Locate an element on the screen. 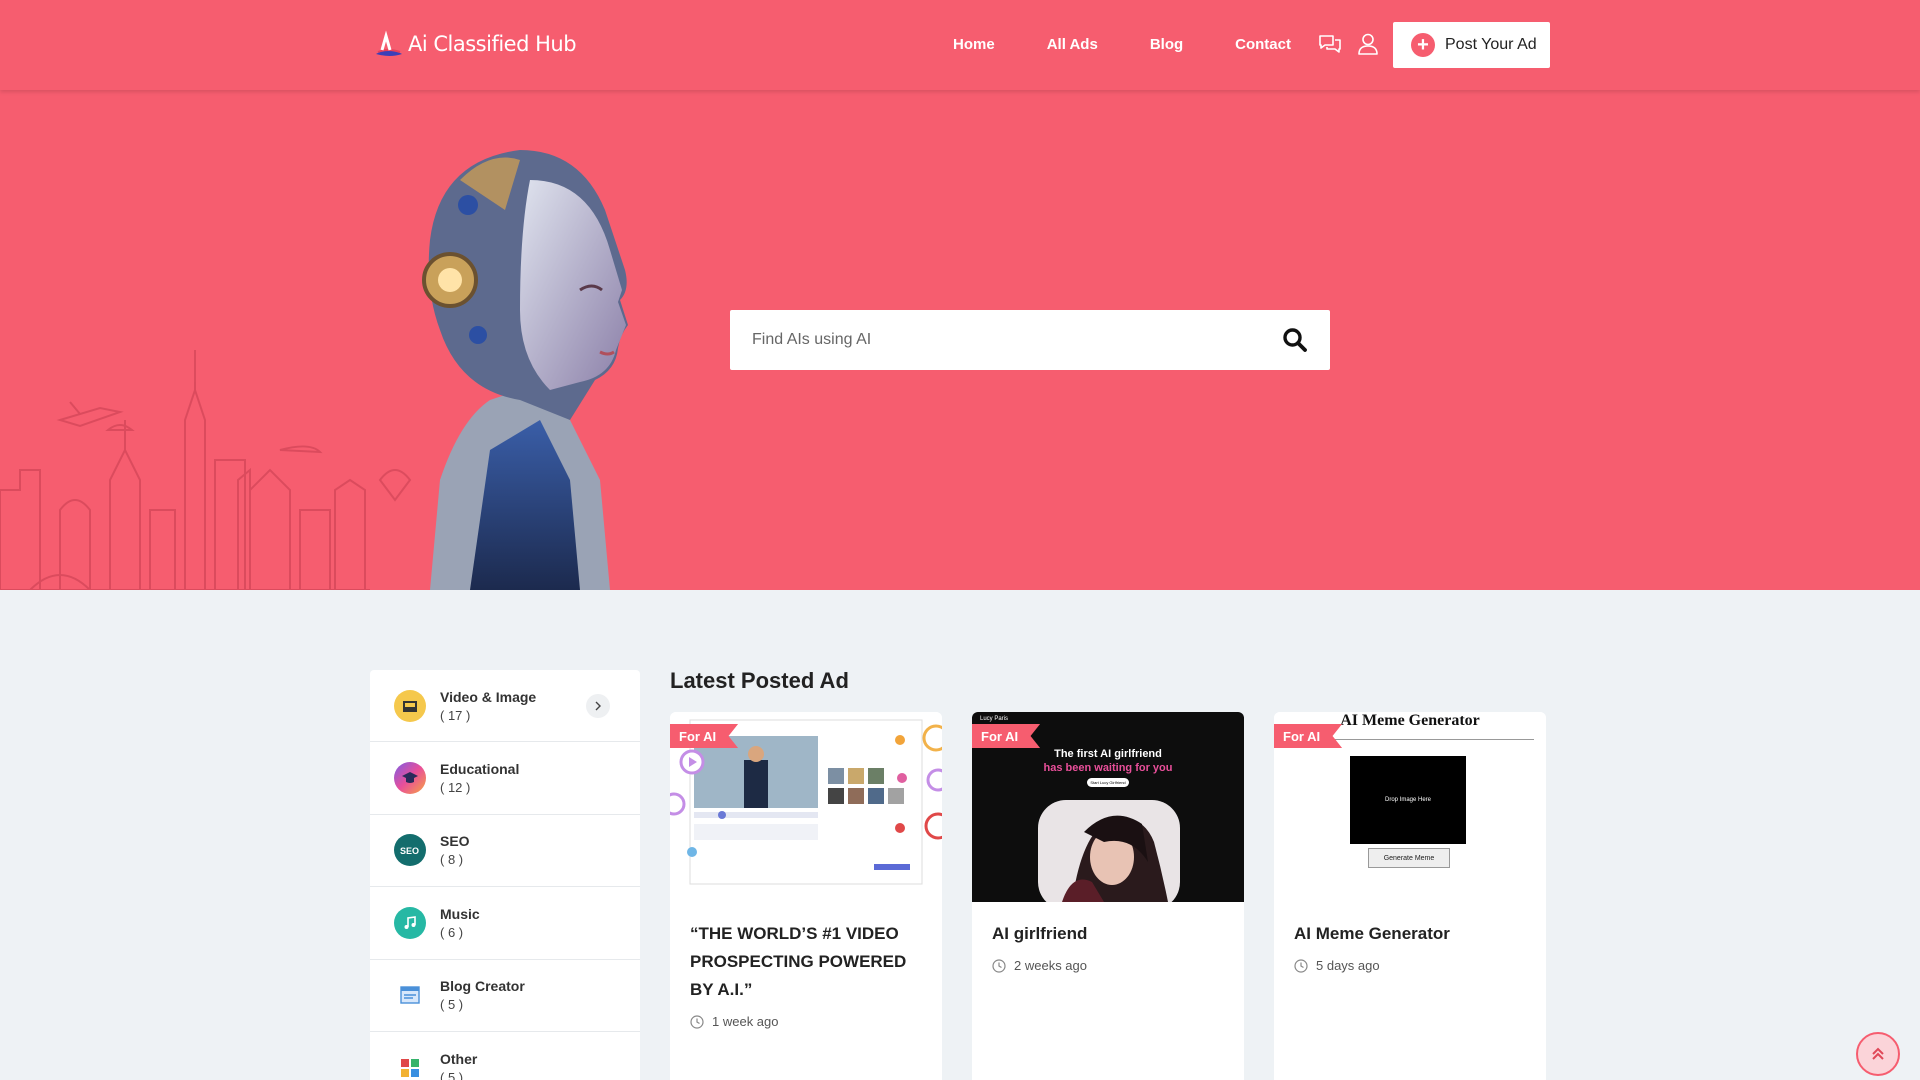 This screenshot has height=1080, width=1920. nav-home: Home is located at coordinates (974, 44).